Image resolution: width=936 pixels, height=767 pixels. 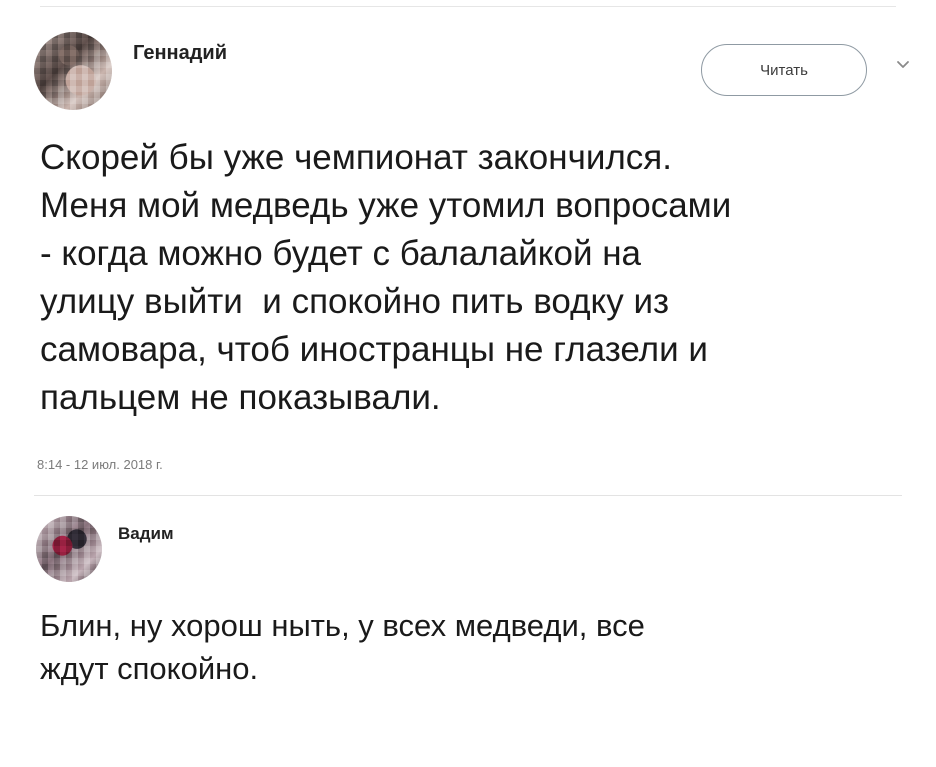 What do you see at coordinates (386, 205) in the screenshot?
I see `tweet-text-line: Меня мой медведь уже утомил вопросами` at bounding box center [386, 205].